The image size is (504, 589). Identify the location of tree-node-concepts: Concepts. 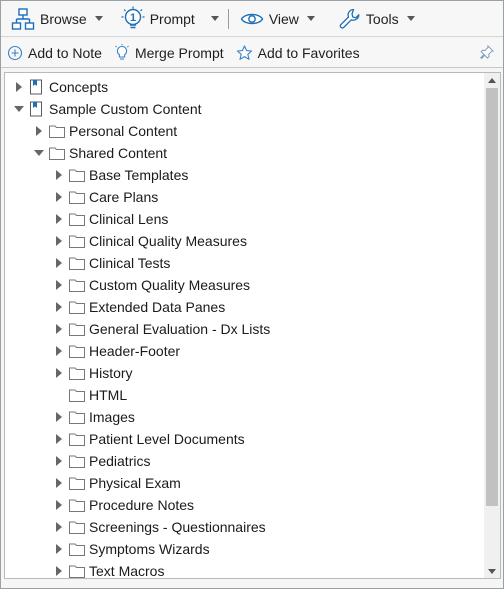
(245, 87).